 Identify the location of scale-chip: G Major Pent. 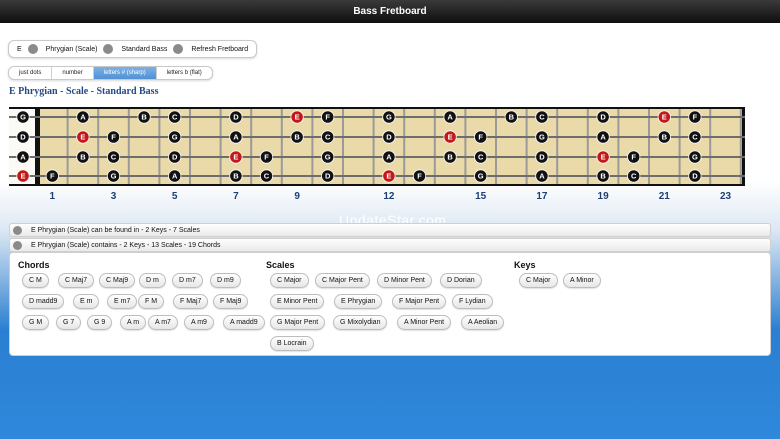
(298, 322).